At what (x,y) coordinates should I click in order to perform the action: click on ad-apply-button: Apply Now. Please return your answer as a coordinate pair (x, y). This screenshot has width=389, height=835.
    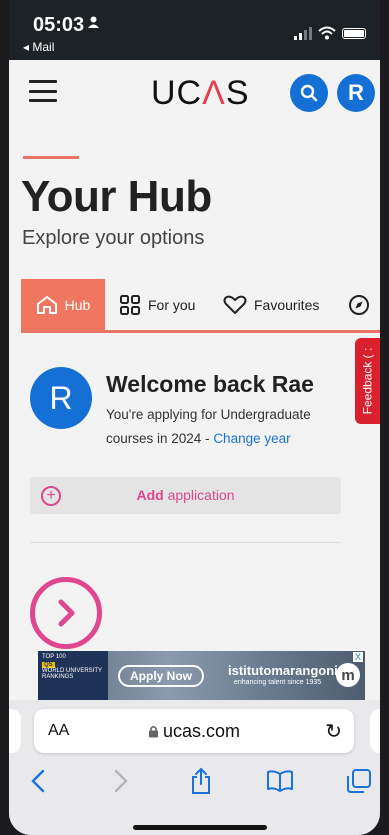
    Looking at the image, I should click on (161, 676).